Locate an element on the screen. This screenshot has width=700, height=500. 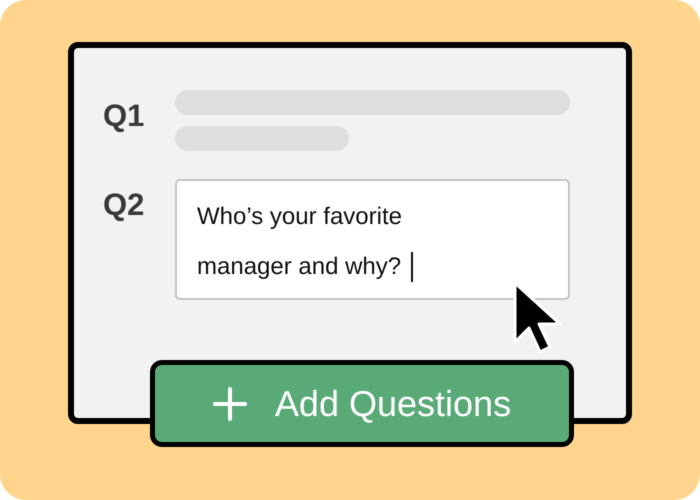
question-label: Q2 is located at coordinates (124, 203).